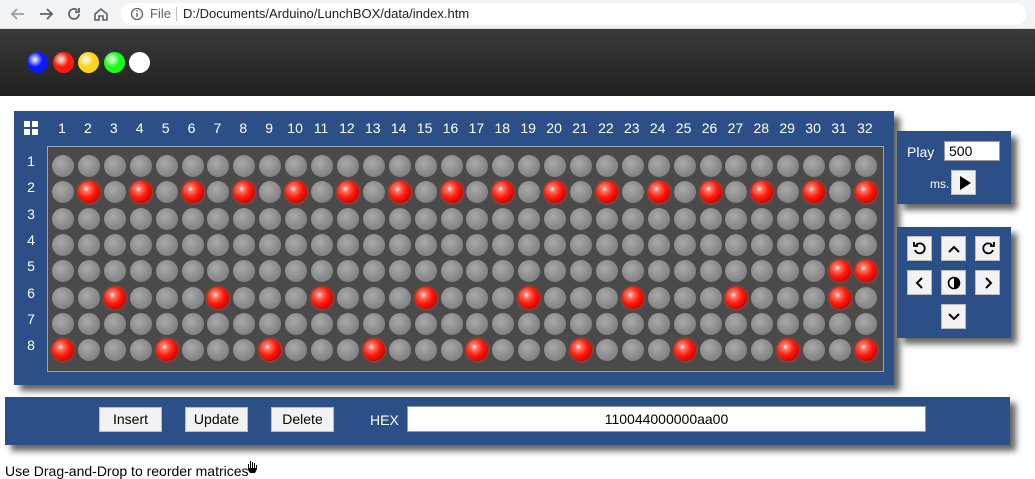 The image size is (1035, 479). What do you see at coordinates (216, 419) in the screenshot?
I see `update-button: Update` at bounding box center [216, 419].